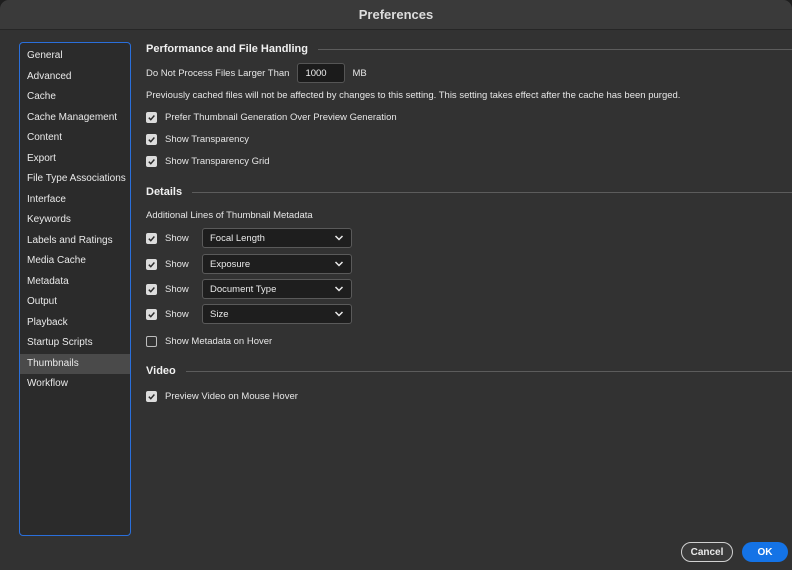 This screenshot has height=570, width=792. I want to click on section-details-header: Details, so click(469, 192).